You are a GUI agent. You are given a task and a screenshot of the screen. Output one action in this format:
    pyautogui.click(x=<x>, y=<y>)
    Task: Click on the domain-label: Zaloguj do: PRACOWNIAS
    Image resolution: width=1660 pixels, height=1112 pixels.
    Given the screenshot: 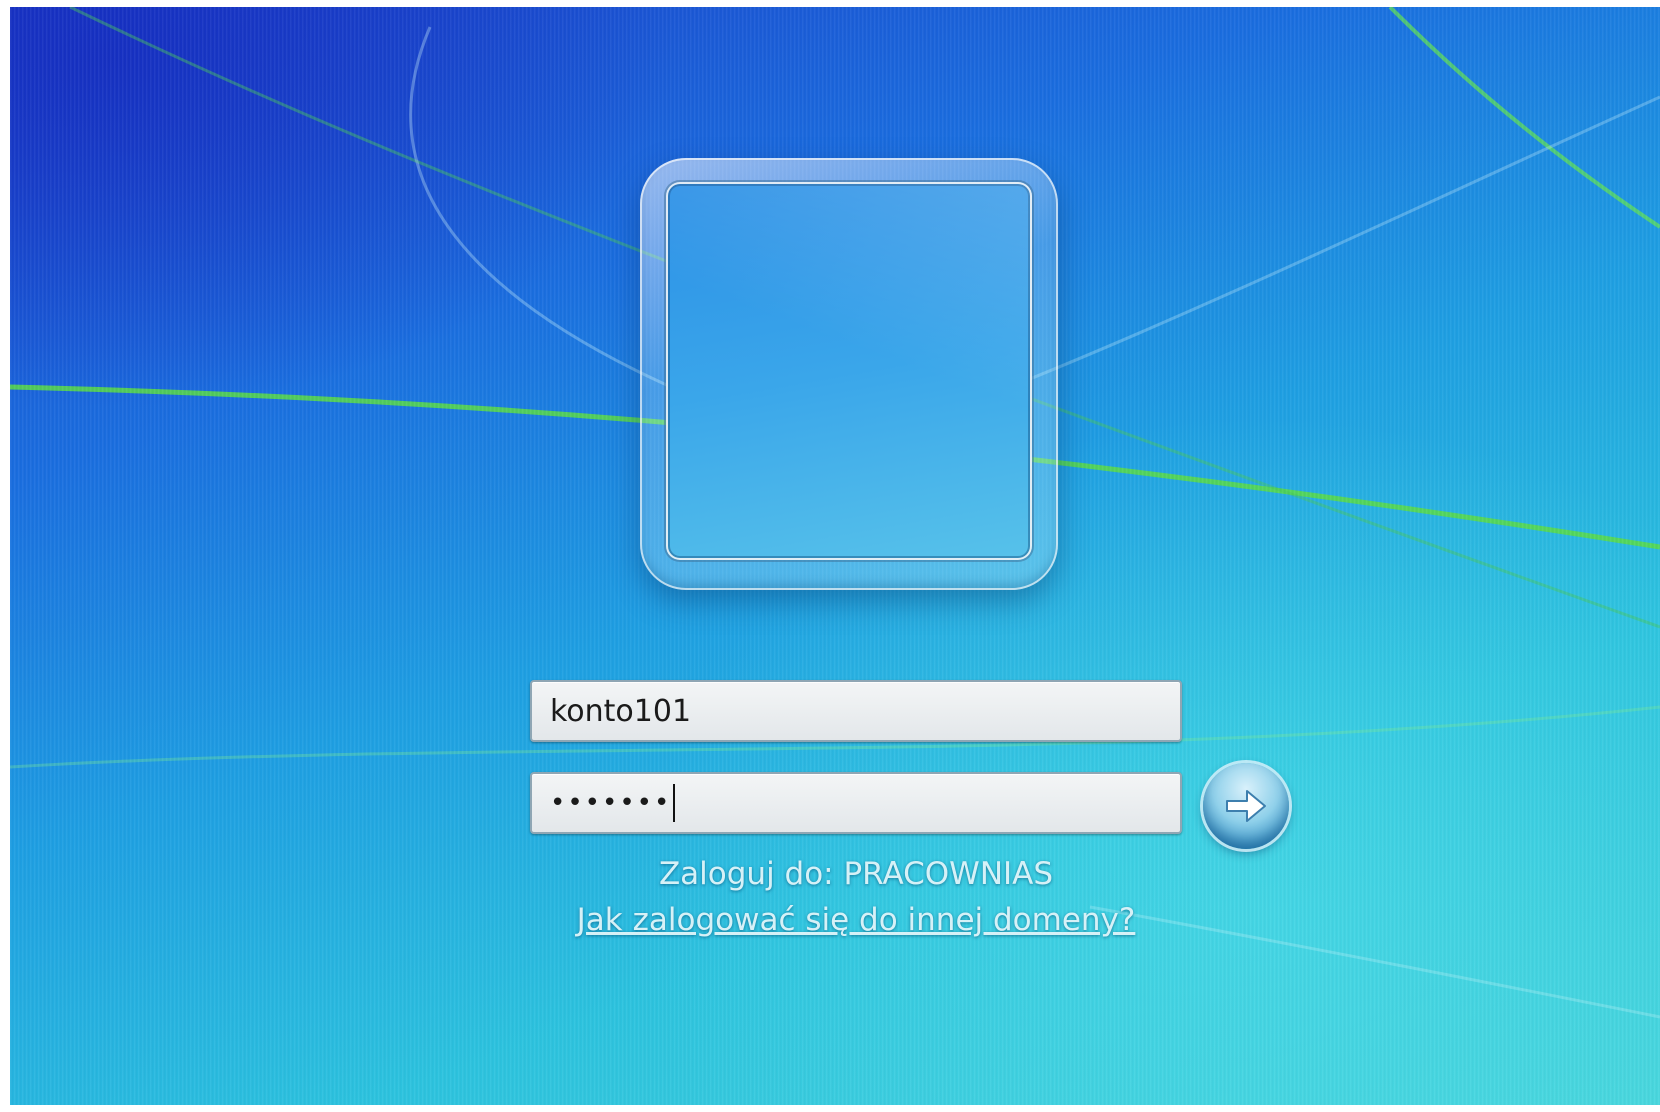 What is the action you would take?
    pyautogui.click(x=856, y=874)
    